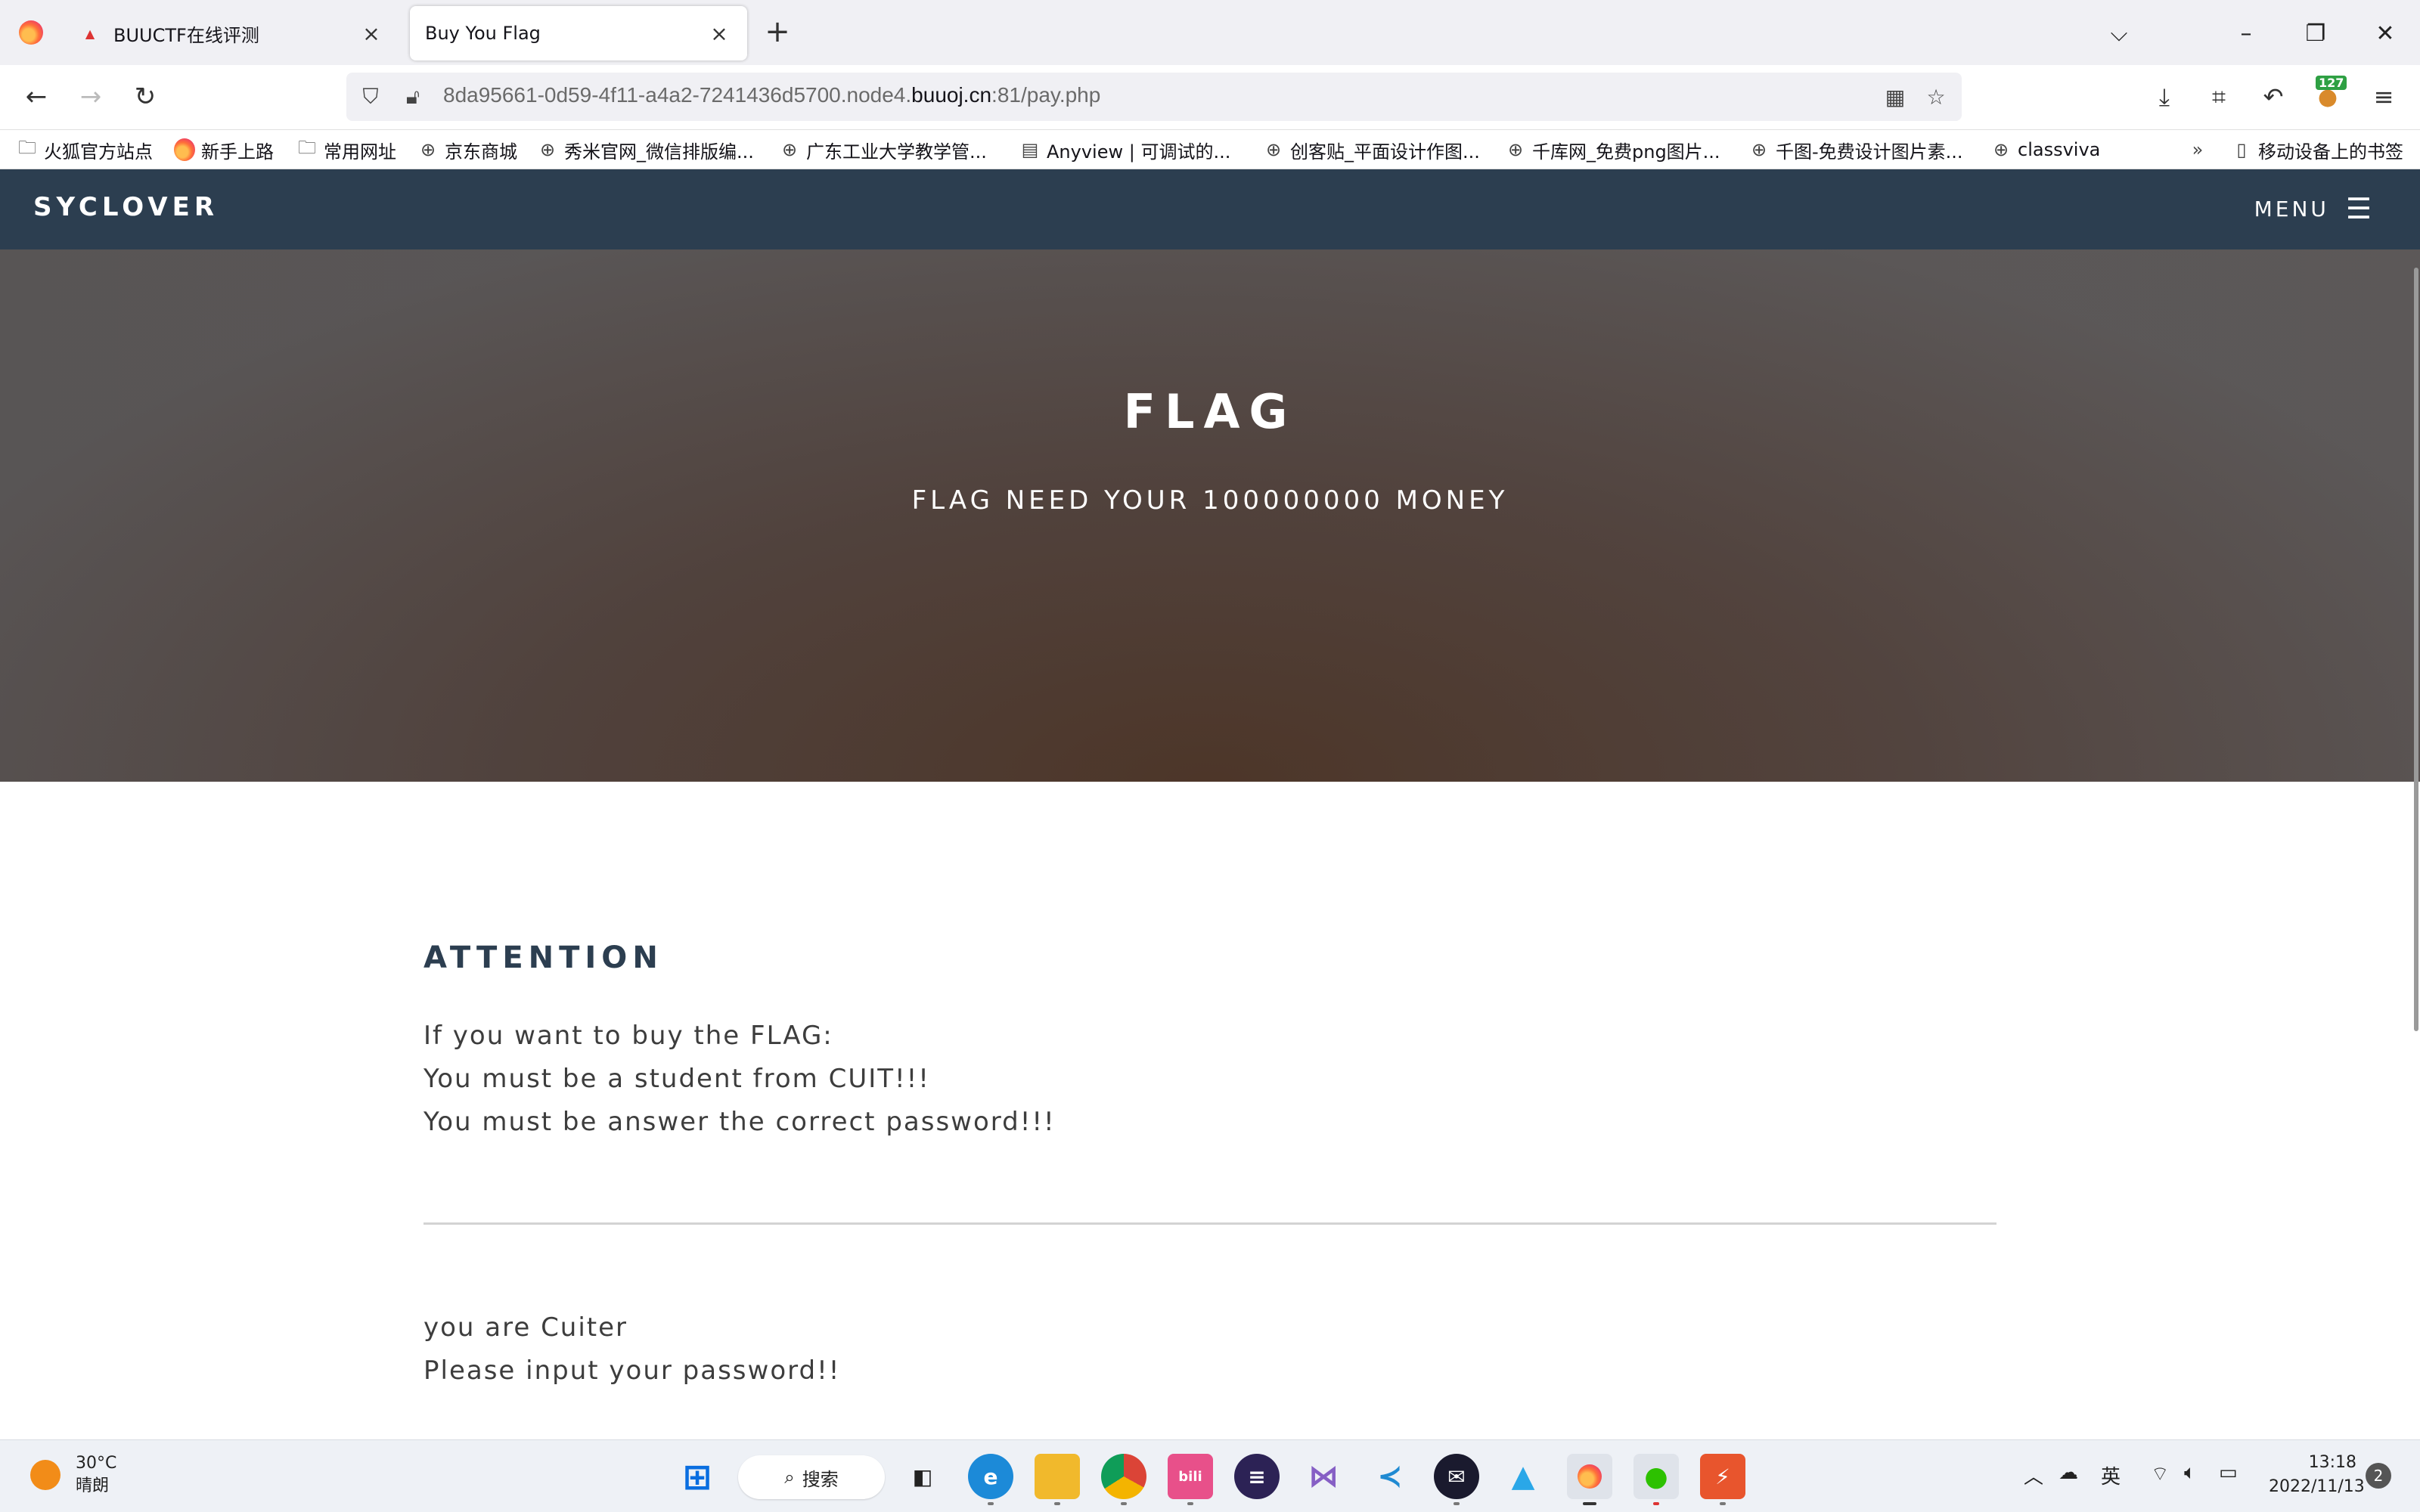 The height and width of the screenshot is (1512, 2420). What do you see at coordinates (2228, 1472) in the screenshot?
I see `battery-icon: ▭` at bounding box center [2228, 1472].